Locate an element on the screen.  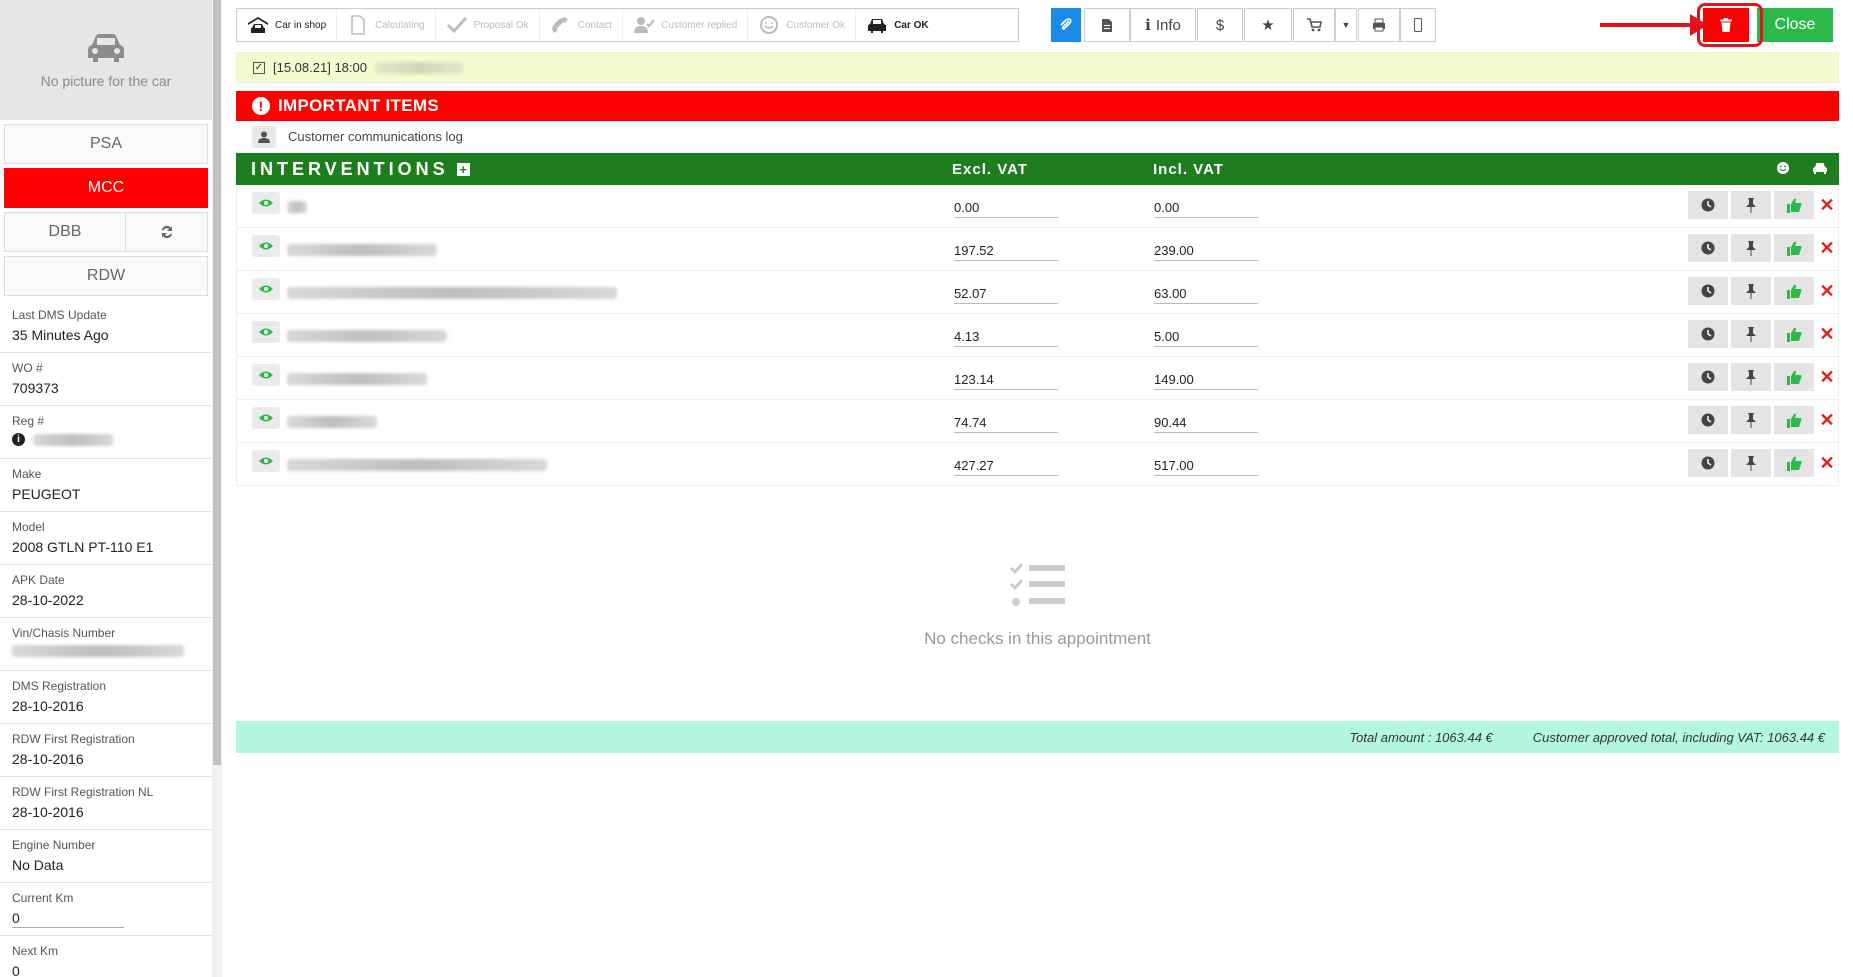
incl-vat-input: 0.00 is located at coordinates (1206, 207).